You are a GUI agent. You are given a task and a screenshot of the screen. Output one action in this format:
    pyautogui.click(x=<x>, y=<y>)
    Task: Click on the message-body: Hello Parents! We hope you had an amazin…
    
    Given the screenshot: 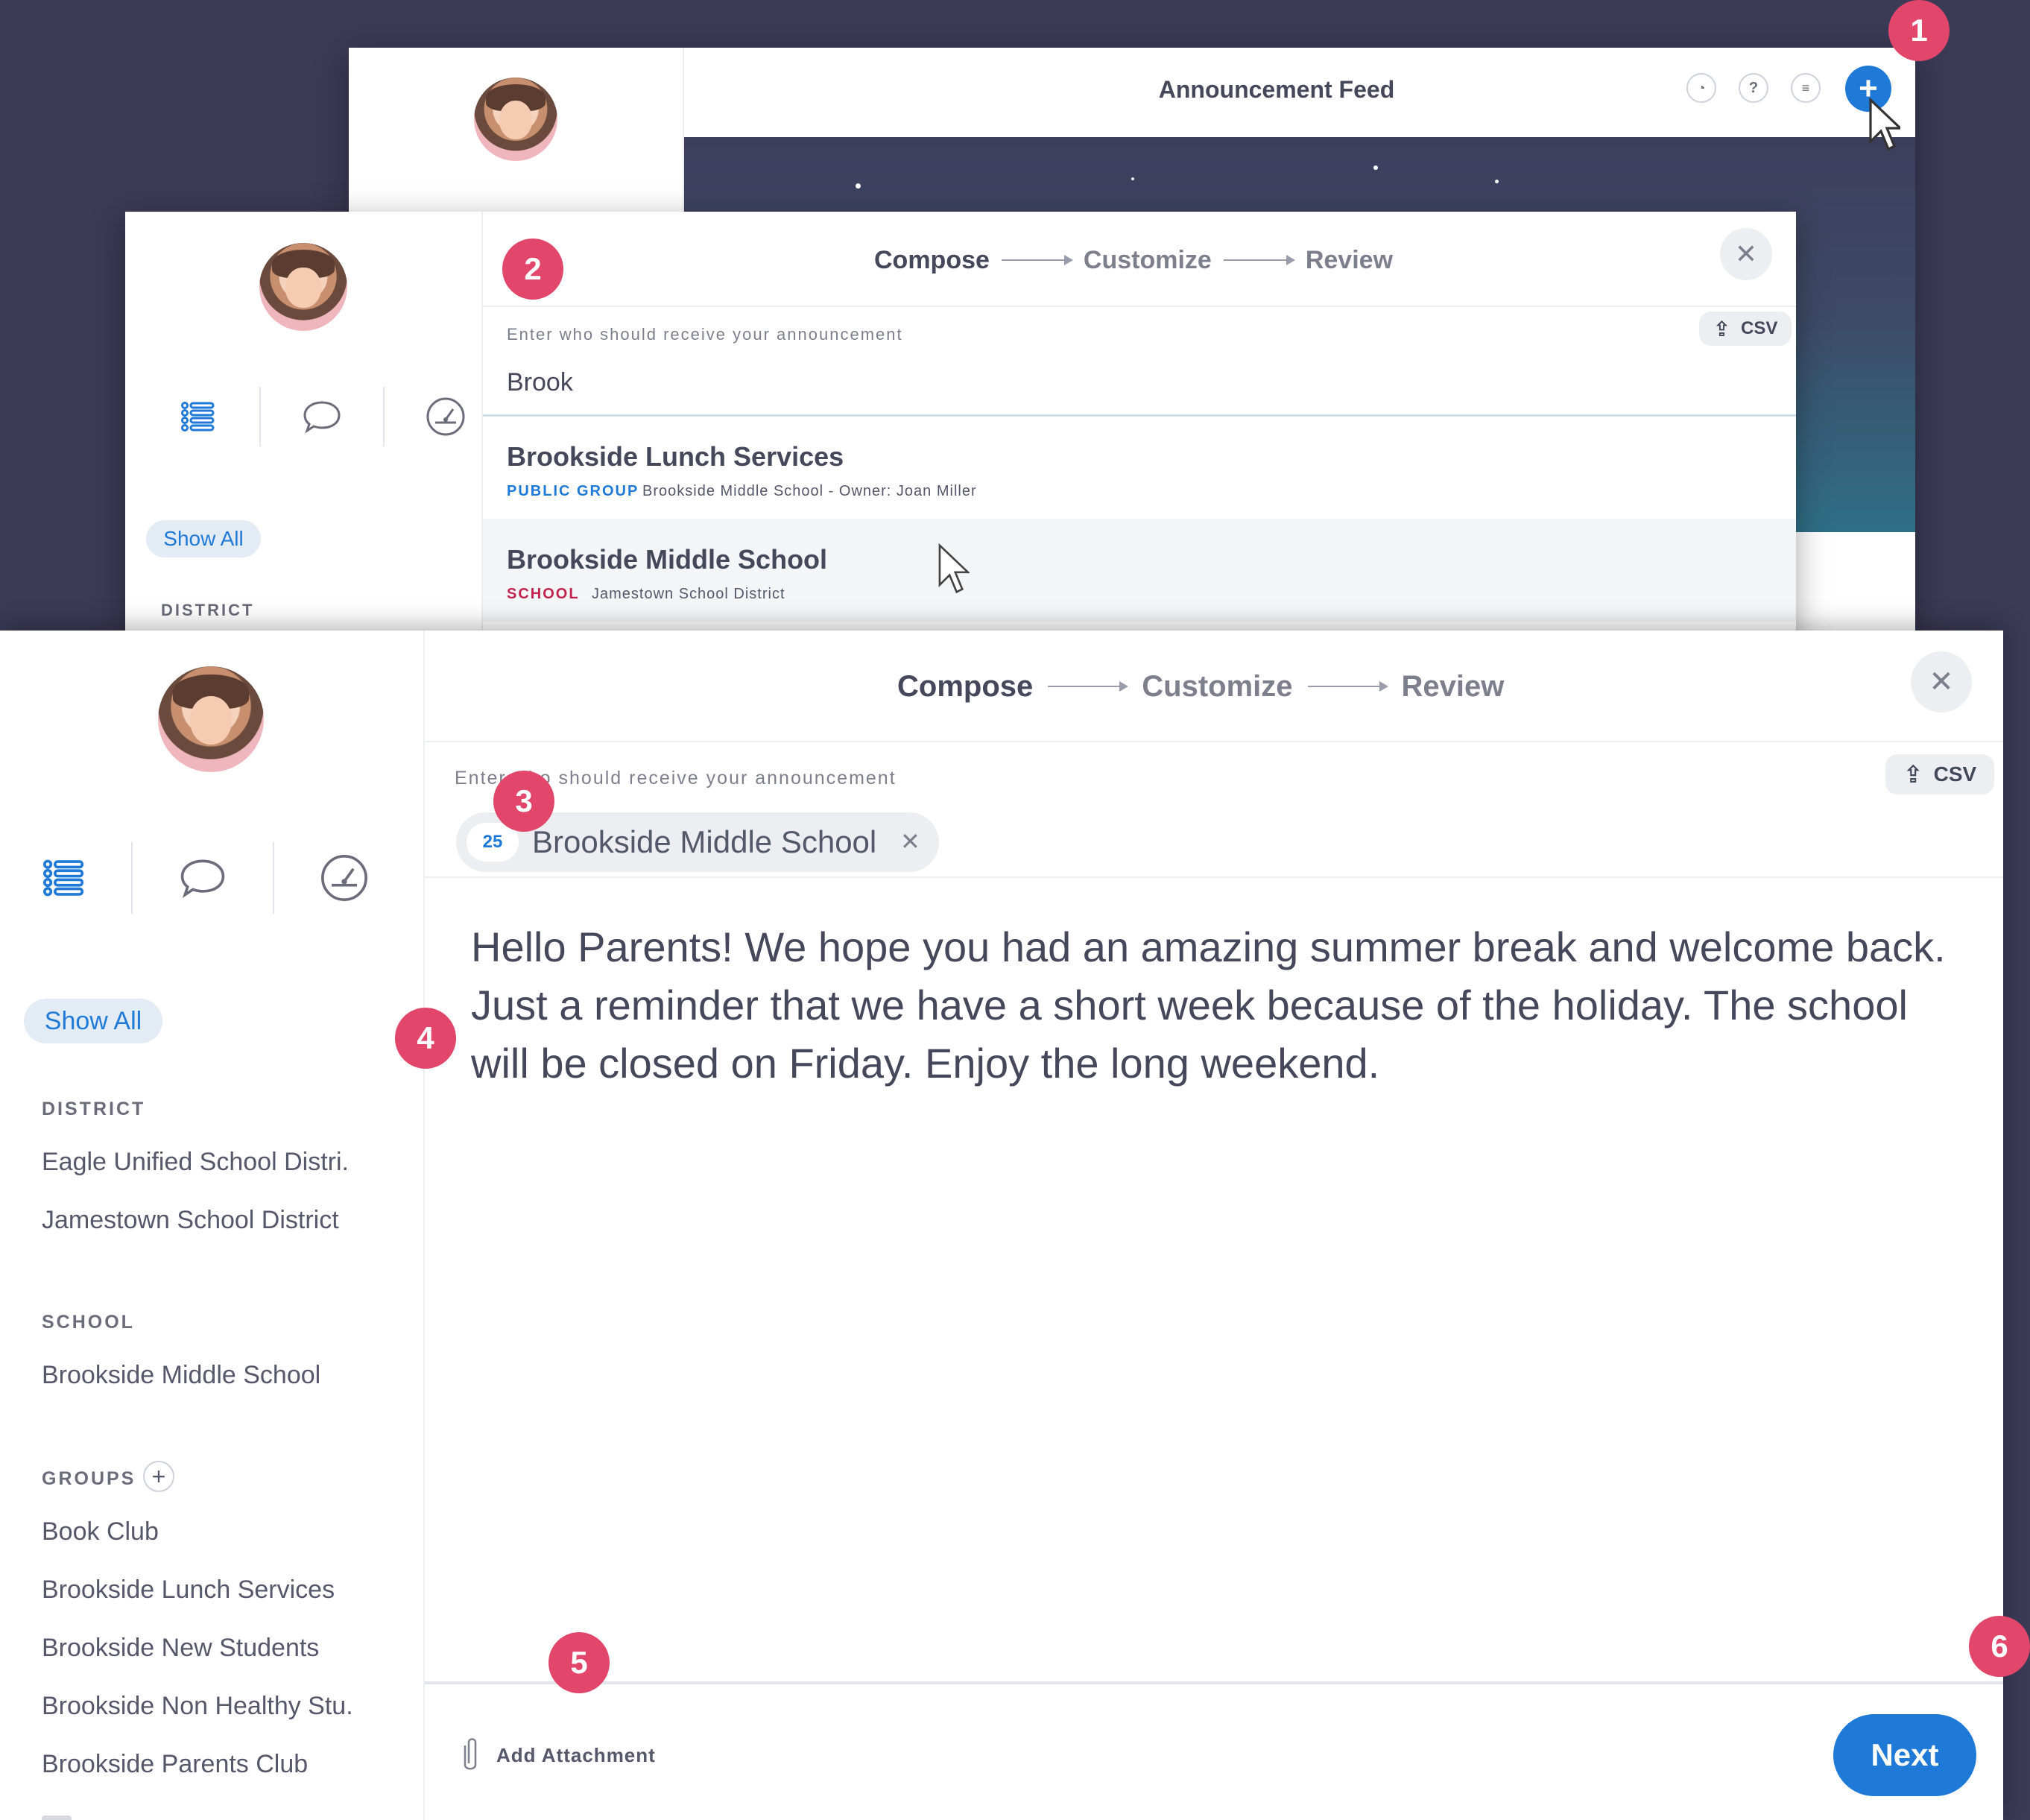 What is the action you would take?
    pyautogui.click(x=1209, y=1005)
    